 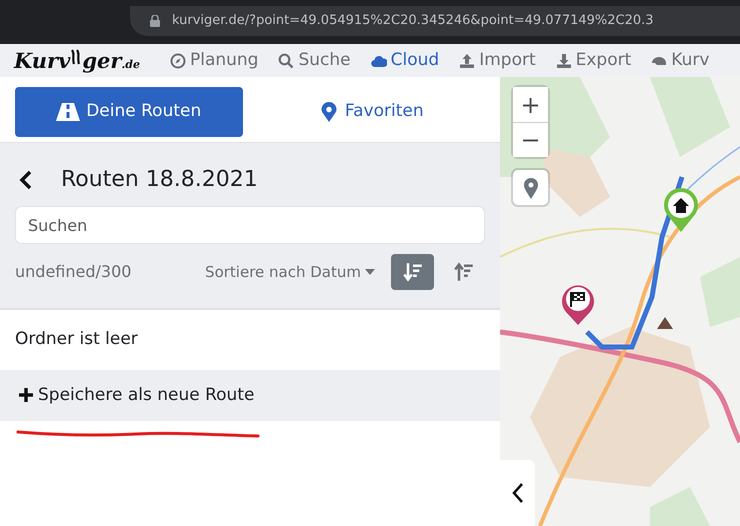 What do you see at coordinates (530, 139) in the screenshot?
I see `zoom-out-button: −` at bounding box center [530, 139].